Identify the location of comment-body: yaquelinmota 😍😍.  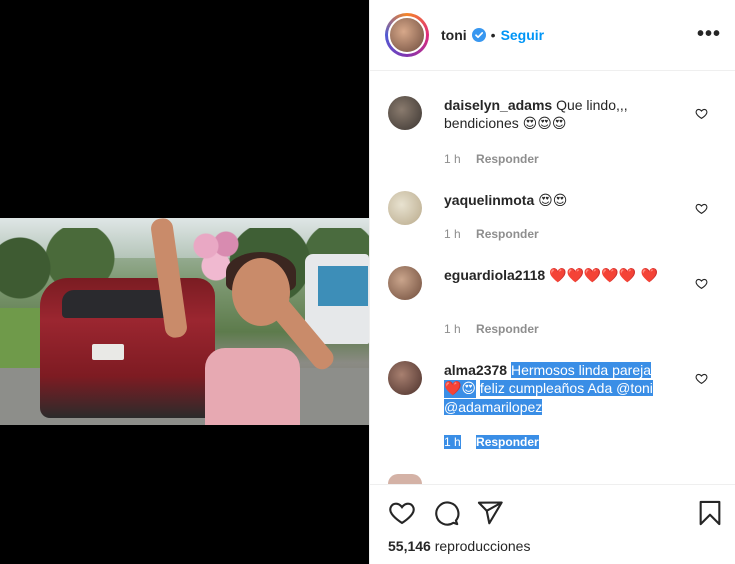
(564, 200).